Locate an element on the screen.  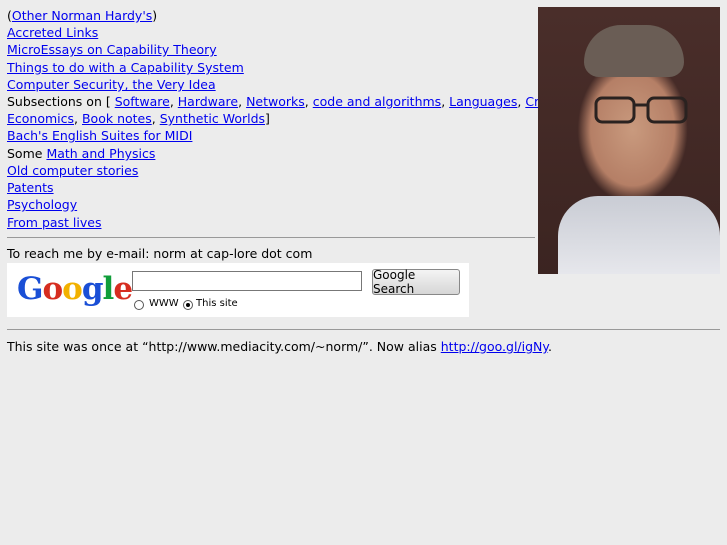
old-stories-link: Old computer stories is located at coordinates (72, 170).